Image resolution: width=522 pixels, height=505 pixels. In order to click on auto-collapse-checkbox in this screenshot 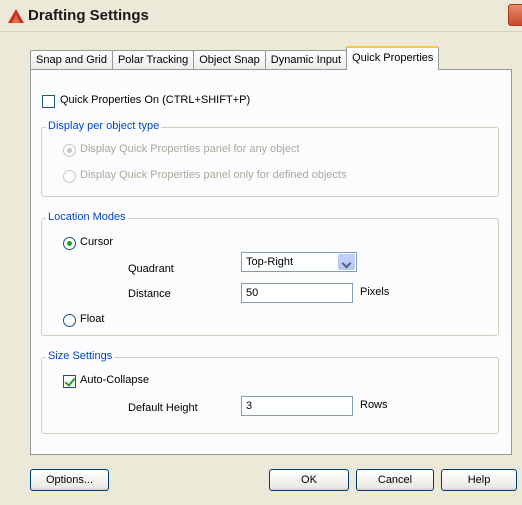, I will do `click(69, 381)`.